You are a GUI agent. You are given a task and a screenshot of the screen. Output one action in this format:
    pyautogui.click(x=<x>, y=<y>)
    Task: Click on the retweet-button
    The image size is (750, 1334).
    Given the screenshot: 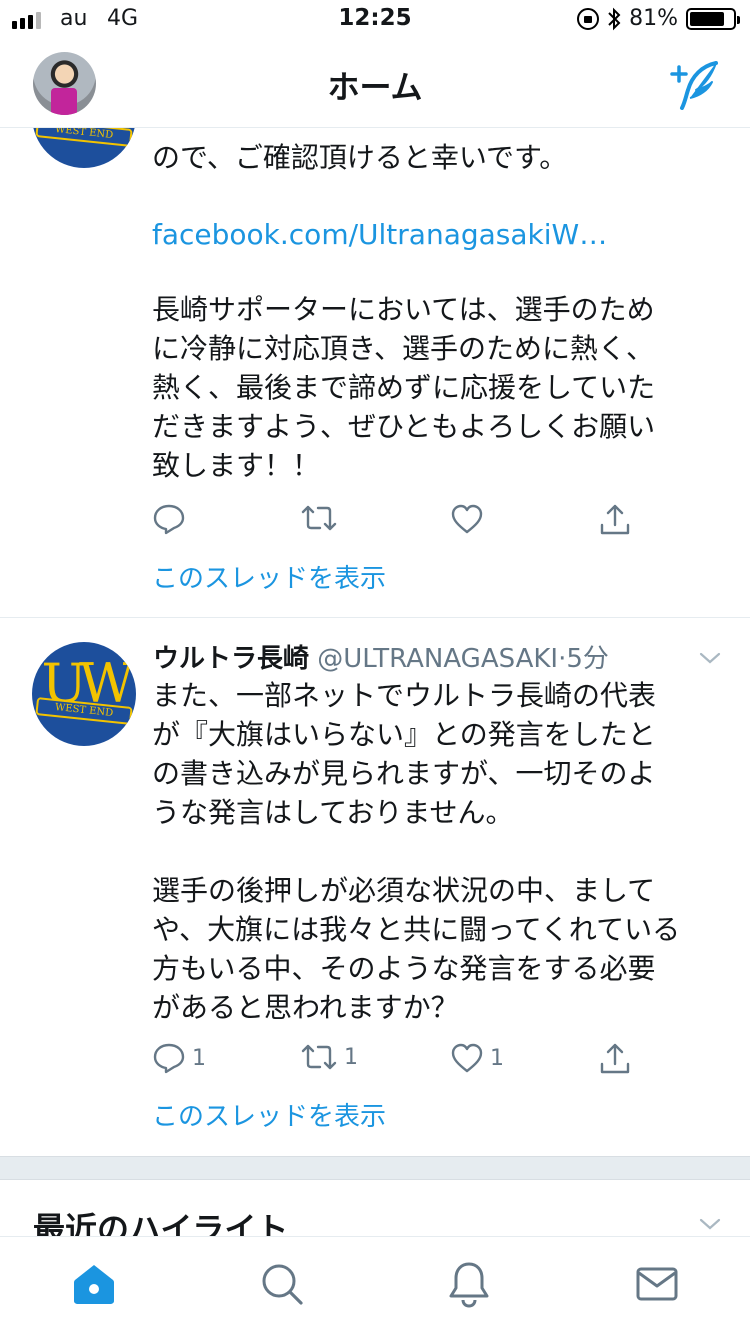 What is the action you would take?
    pyautogui.click(x=319, y=518)
    